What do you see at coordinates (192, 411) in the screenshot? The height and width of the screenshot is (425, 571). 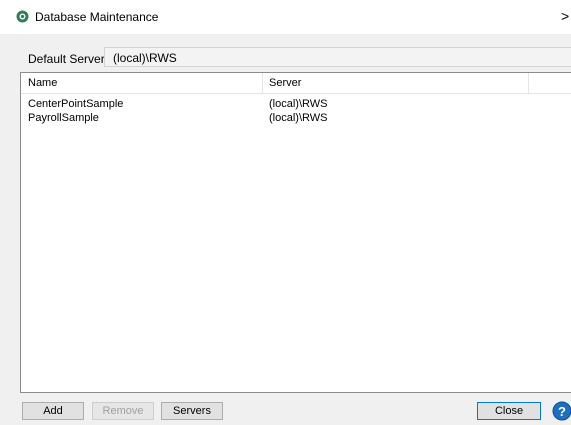 I see `servers-button: Servers` at bounding box center [192, 411].